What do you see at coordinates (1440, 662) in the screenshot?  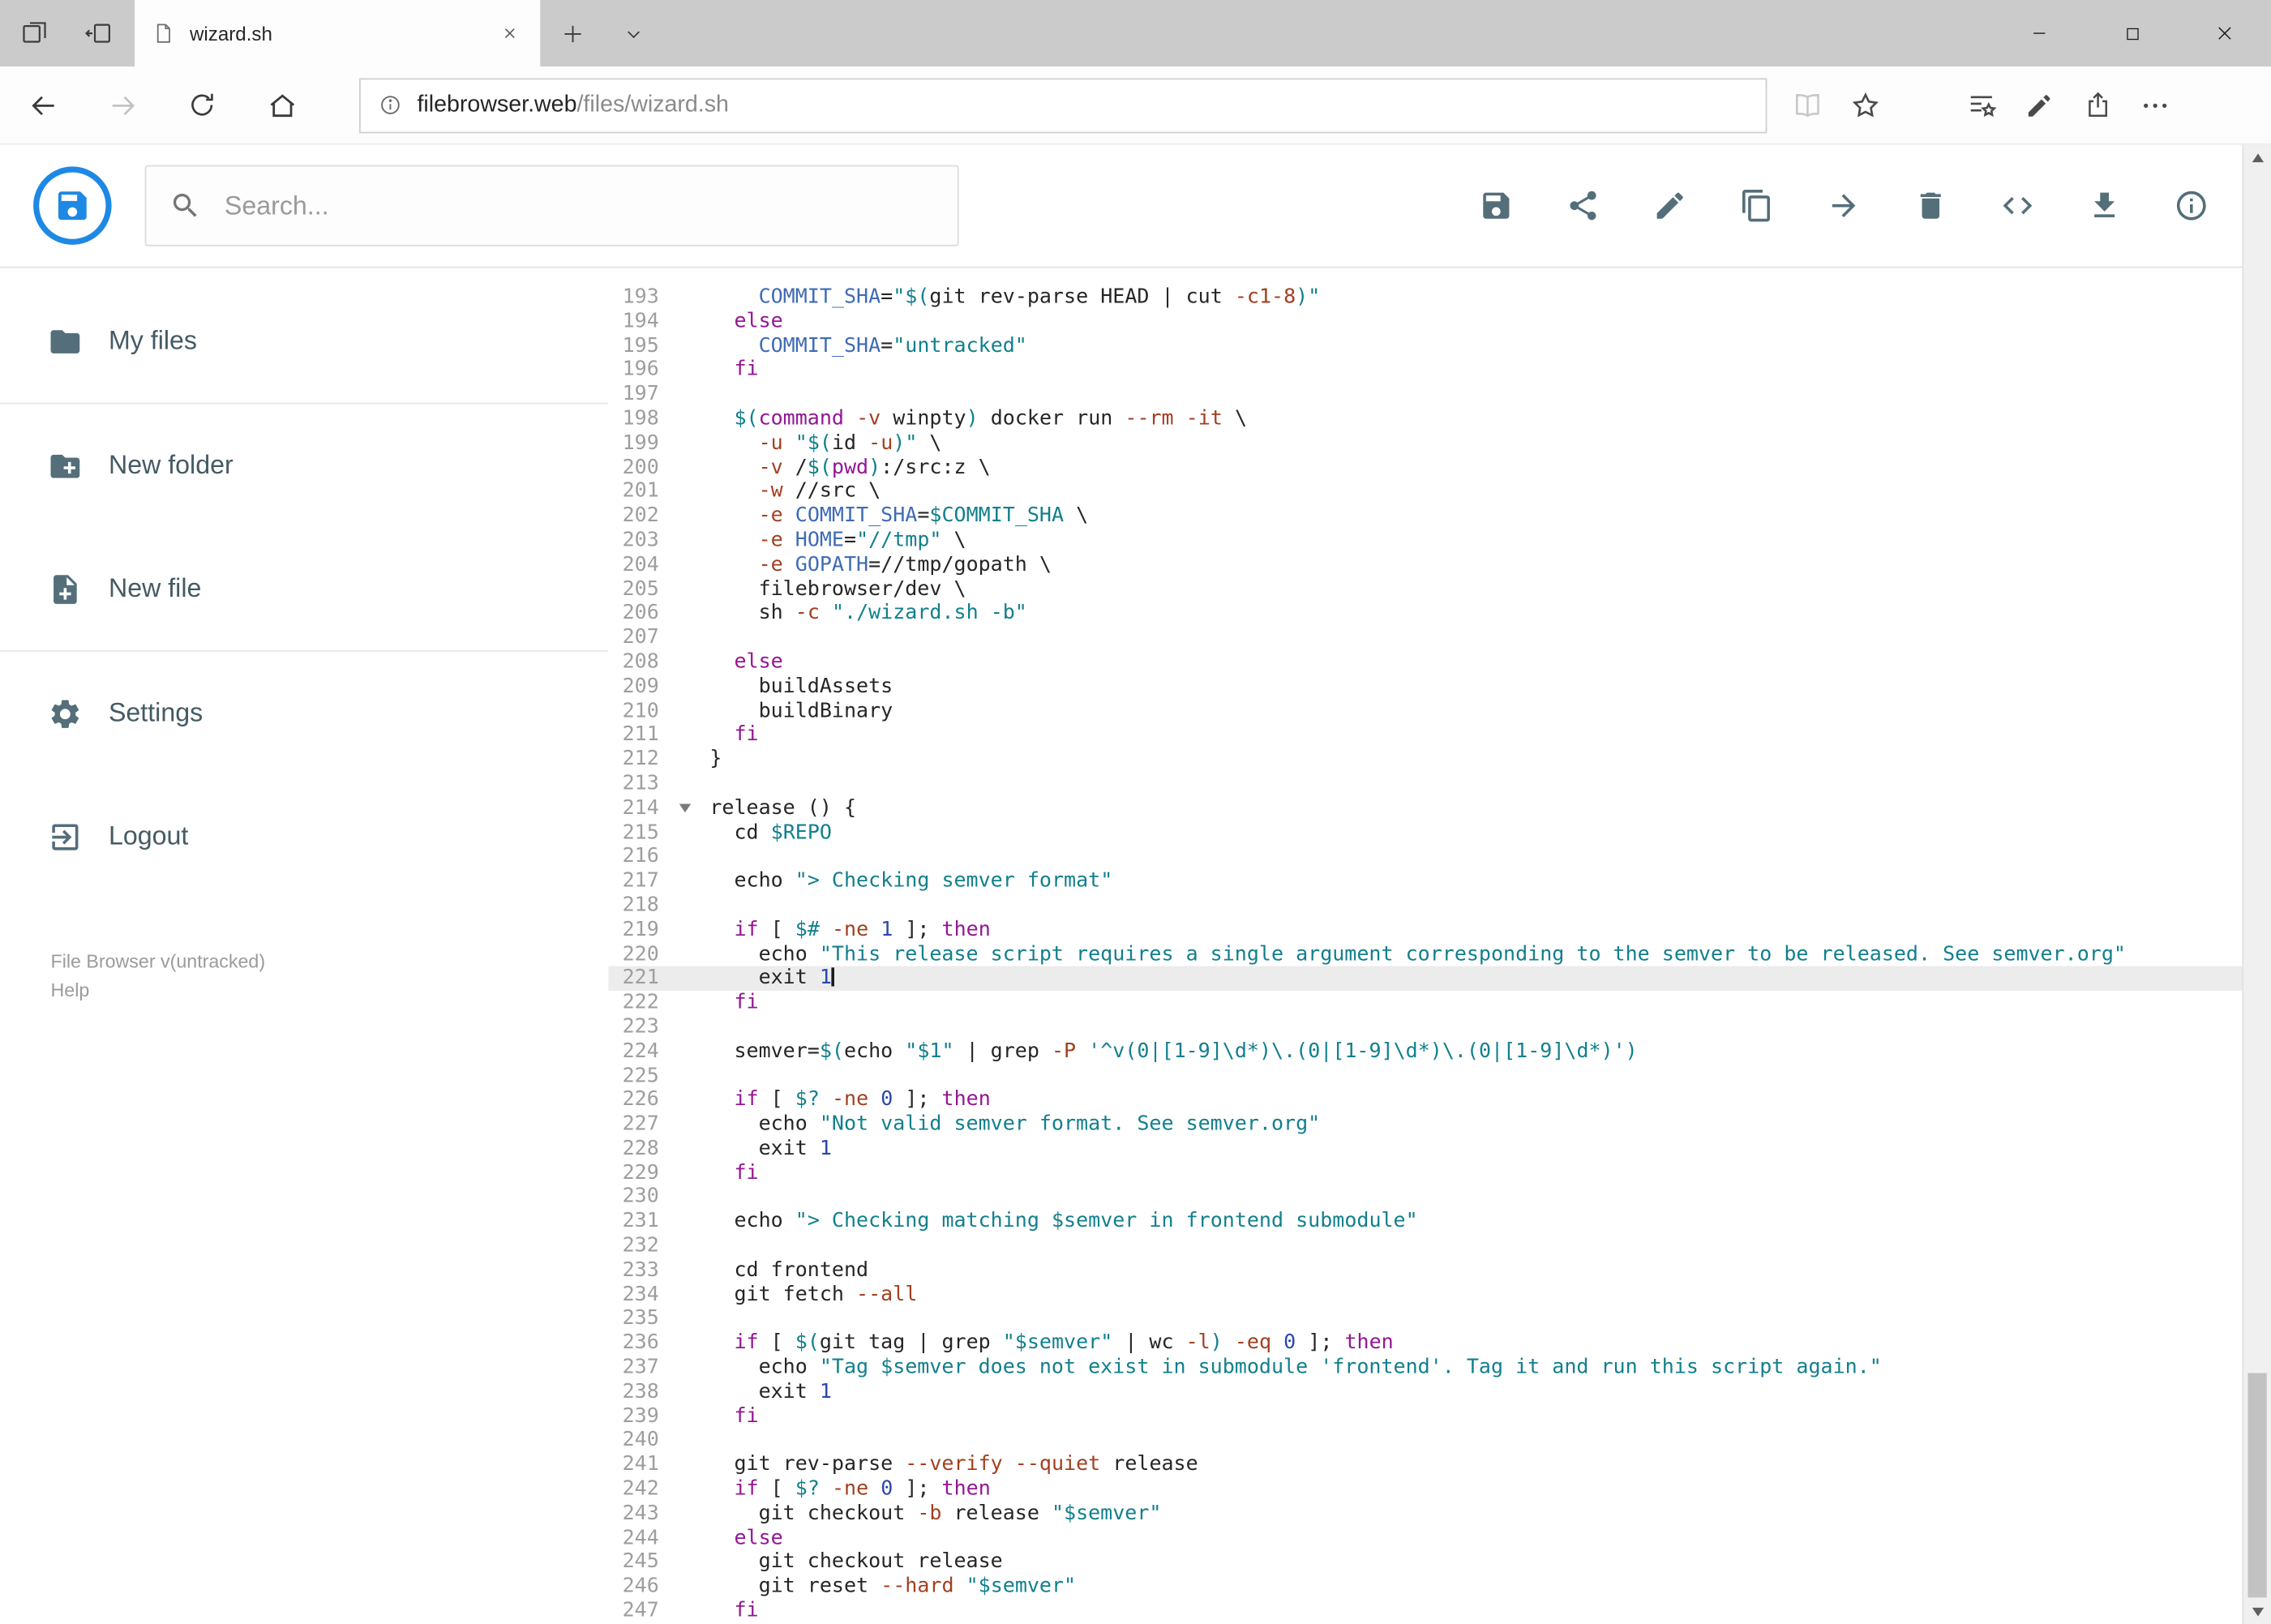 I see `code-line-208: 208 else` at bounding box center [1440, 662].